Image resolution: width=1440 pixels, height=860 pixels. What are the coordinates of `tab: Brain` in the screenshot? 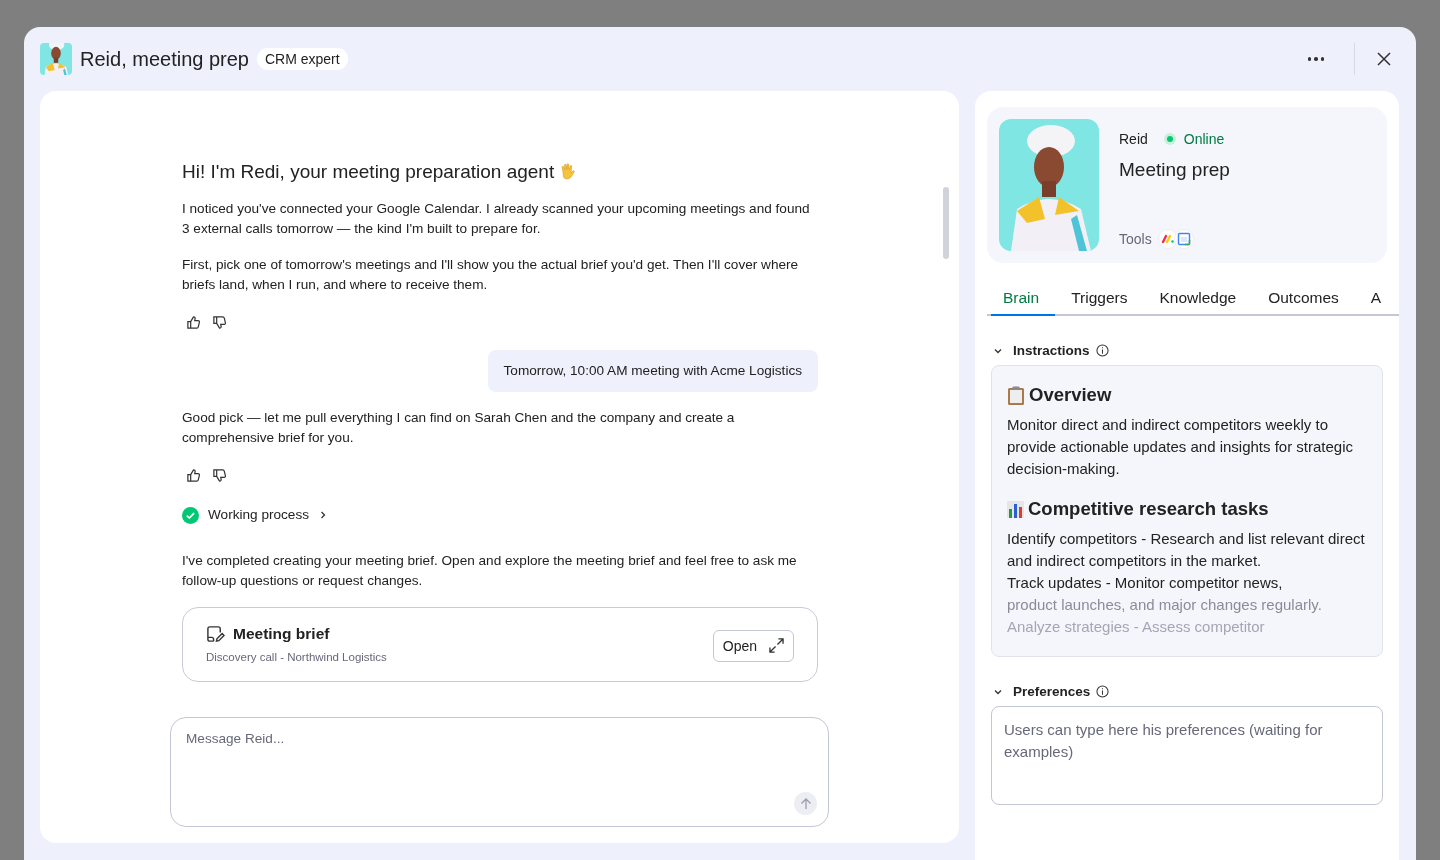 It's located at (1023, 300).